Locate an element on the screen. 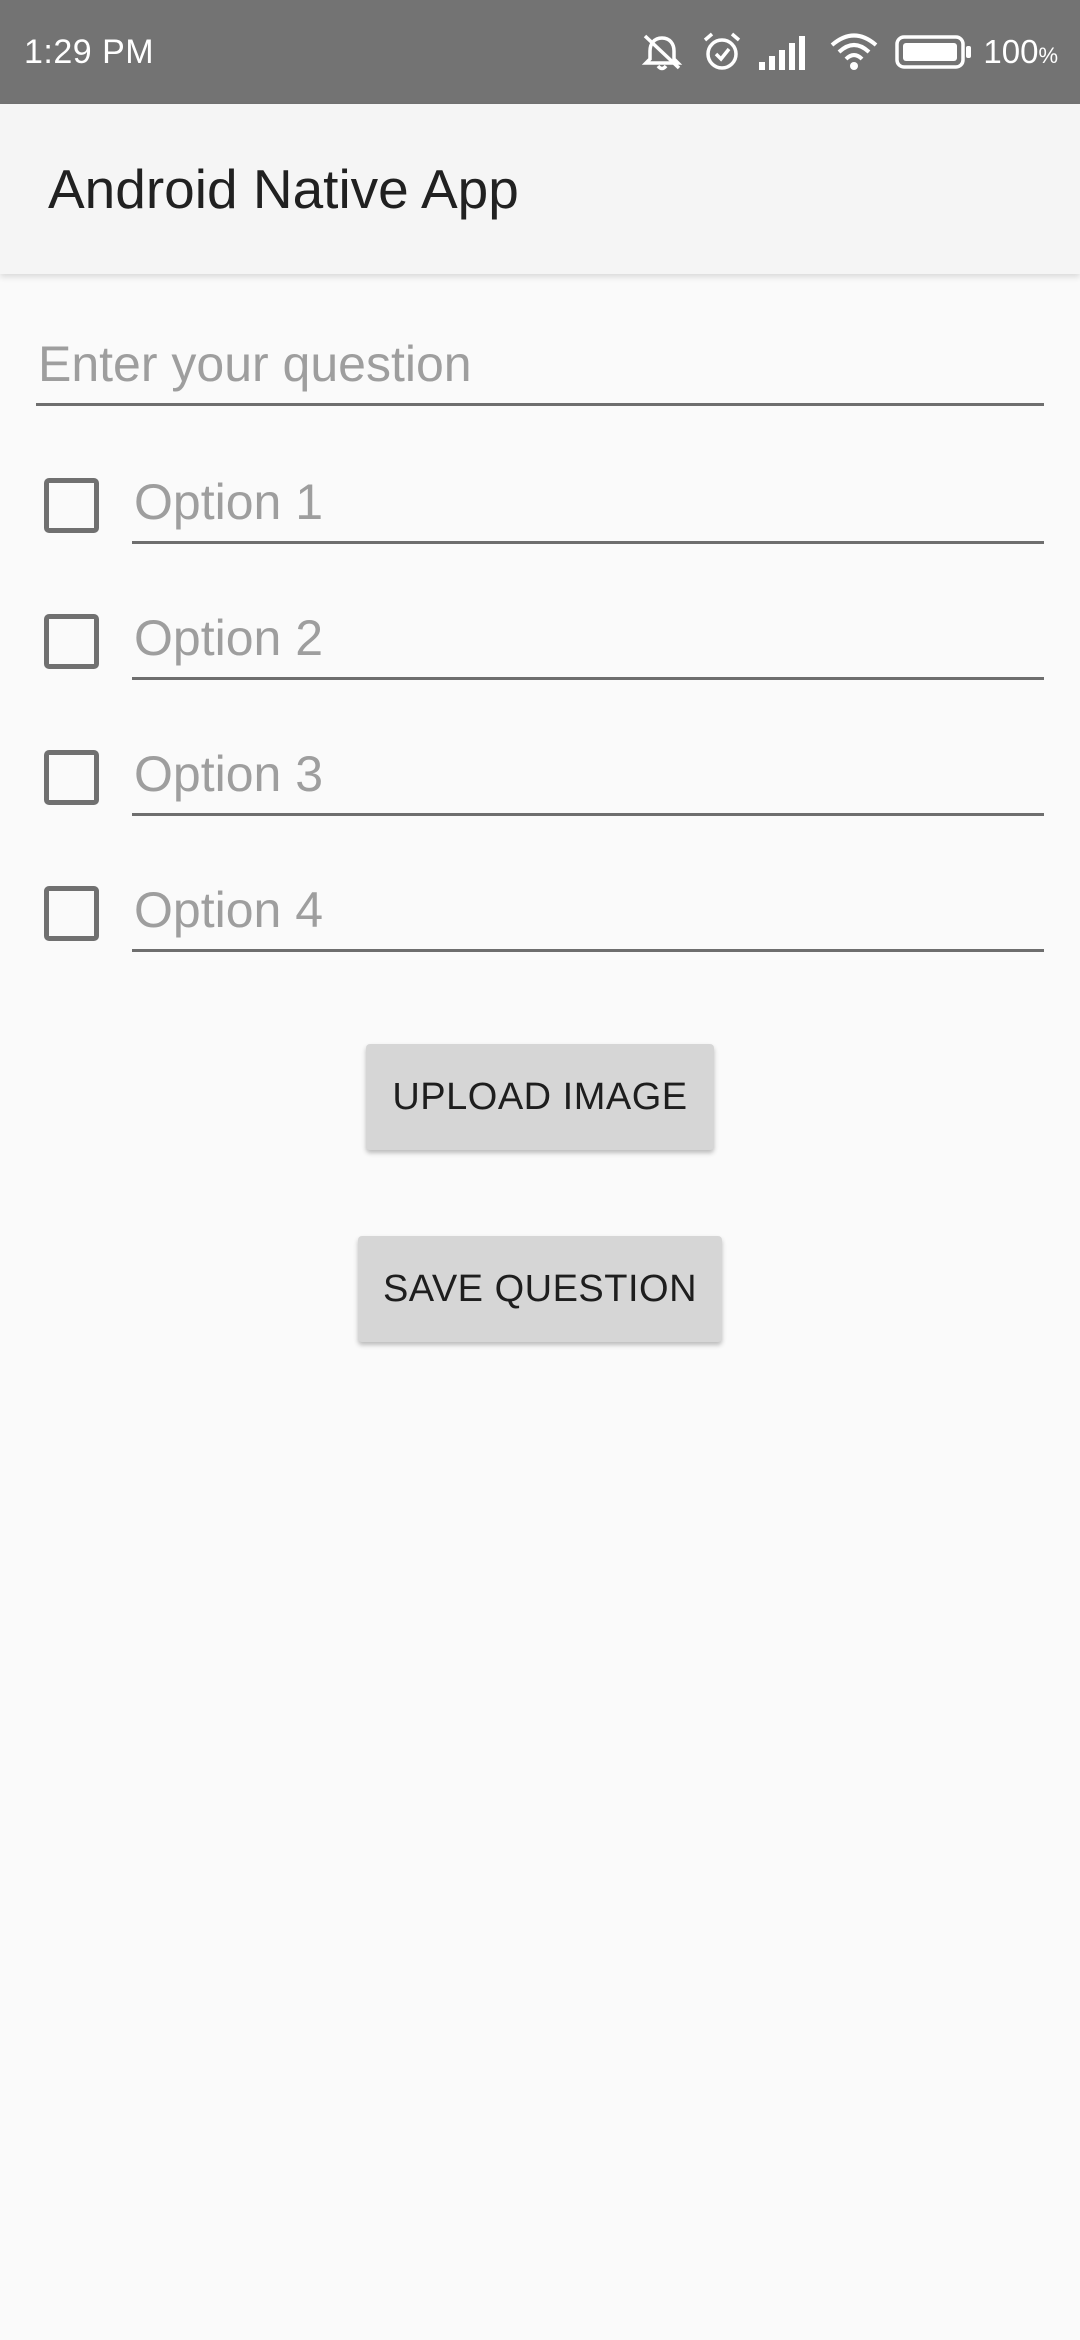 The height and width of the screenshot is (2340, 1080). status-icons: 100% is located at coordinates (848, 52).